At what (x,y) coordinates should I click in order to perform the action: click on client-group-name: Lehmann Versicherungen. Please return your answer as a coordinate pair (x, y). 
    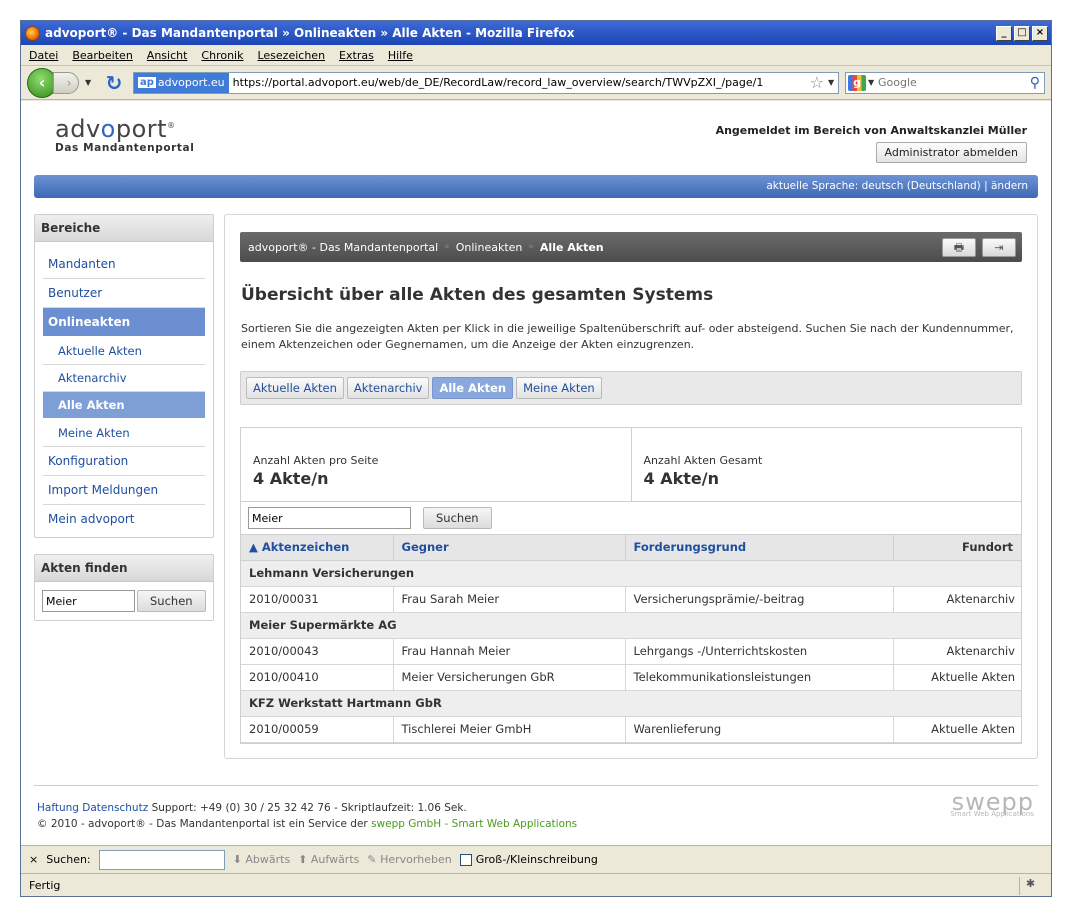
    Looking at the image, I should click on (631, 573).